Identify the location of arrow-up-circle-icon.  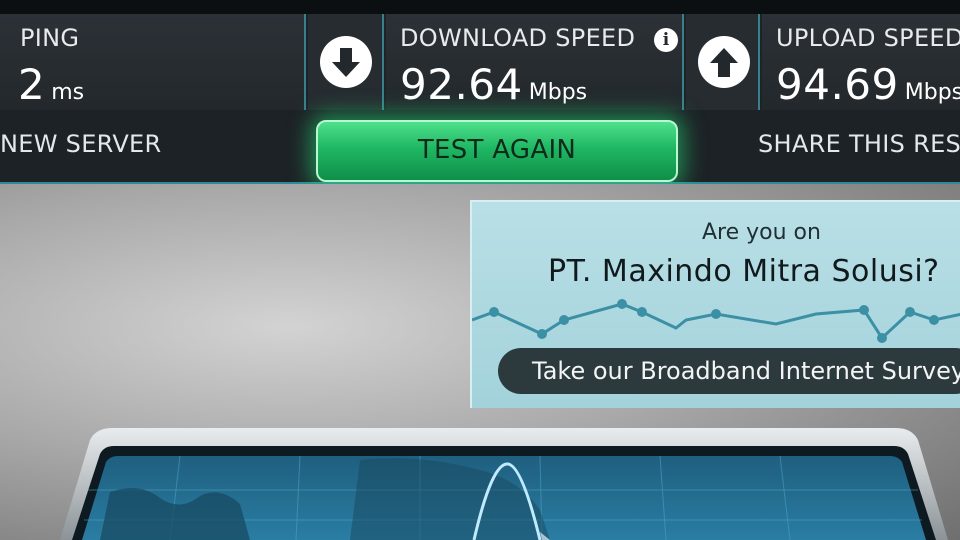
(724, 62).